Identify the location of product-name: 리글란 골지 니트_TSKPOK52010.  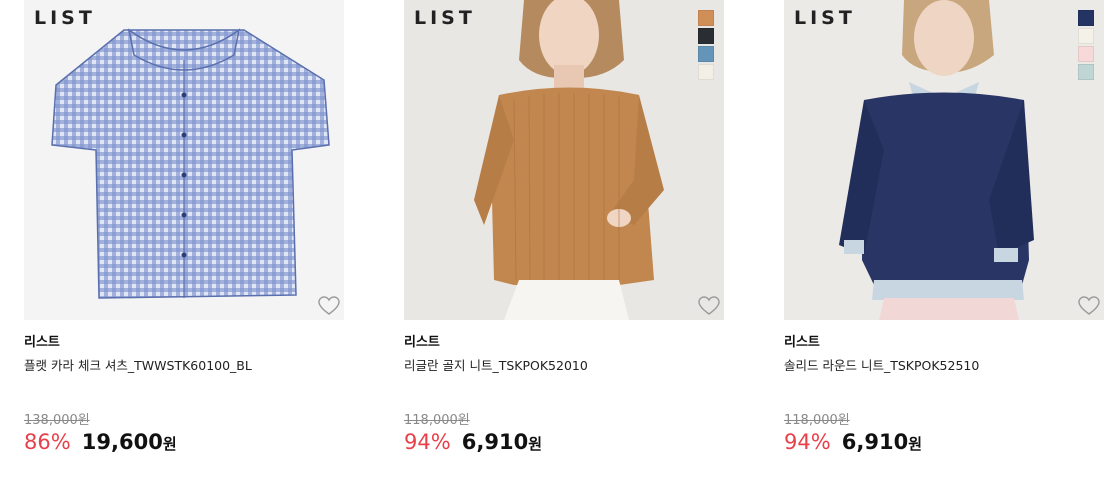
(564, 364).